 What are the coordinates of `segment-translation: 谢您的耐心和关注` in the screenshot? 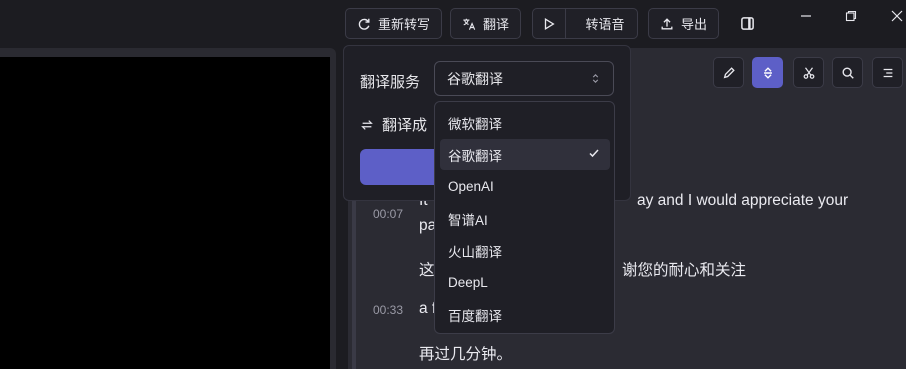 It's located at (684, 270).